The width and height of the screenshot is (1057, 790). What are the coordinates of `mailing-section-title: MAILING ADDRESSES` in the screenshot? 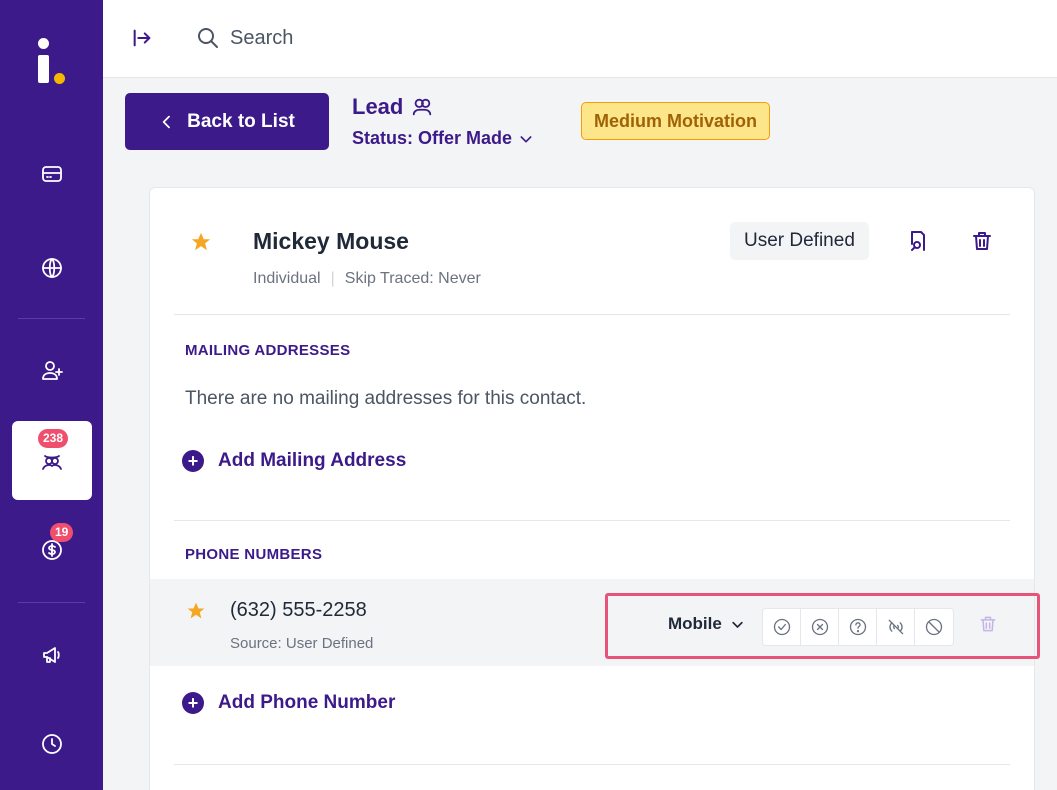 It's located at (268, 350).